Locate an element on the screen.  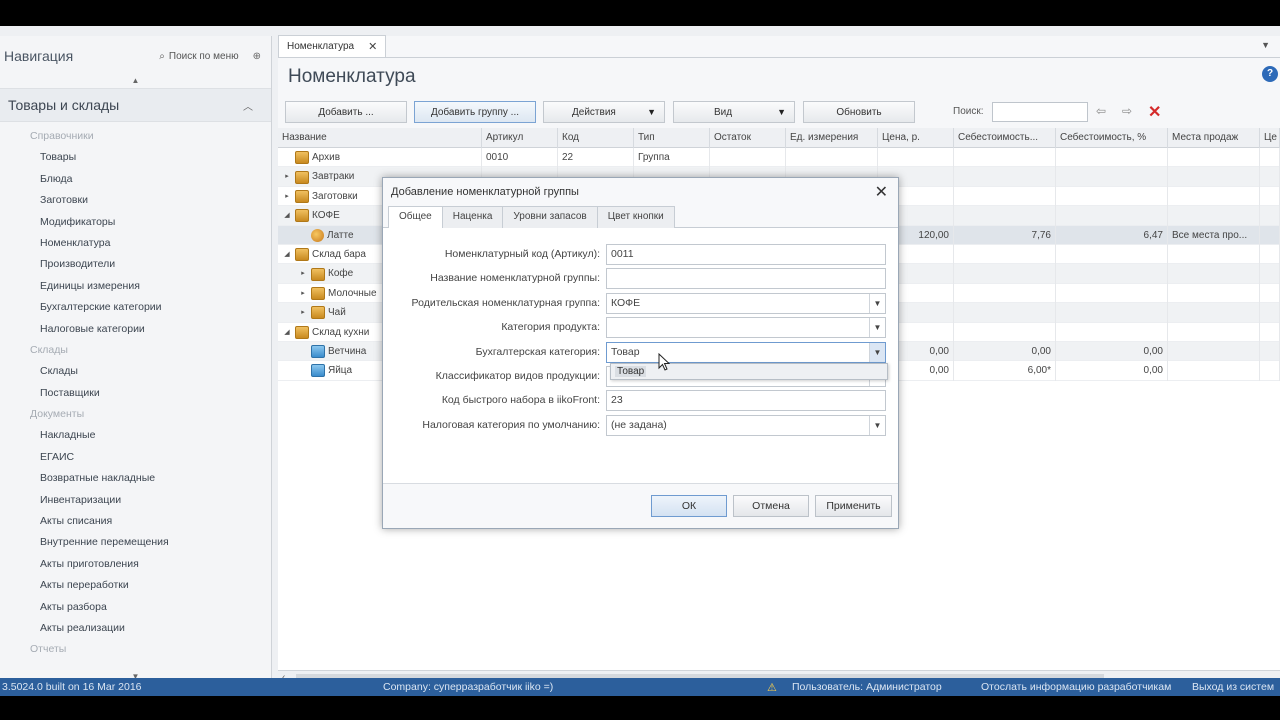
send-info-link: Отослать информацию разработчикам is located at coordinates (1076, 687).